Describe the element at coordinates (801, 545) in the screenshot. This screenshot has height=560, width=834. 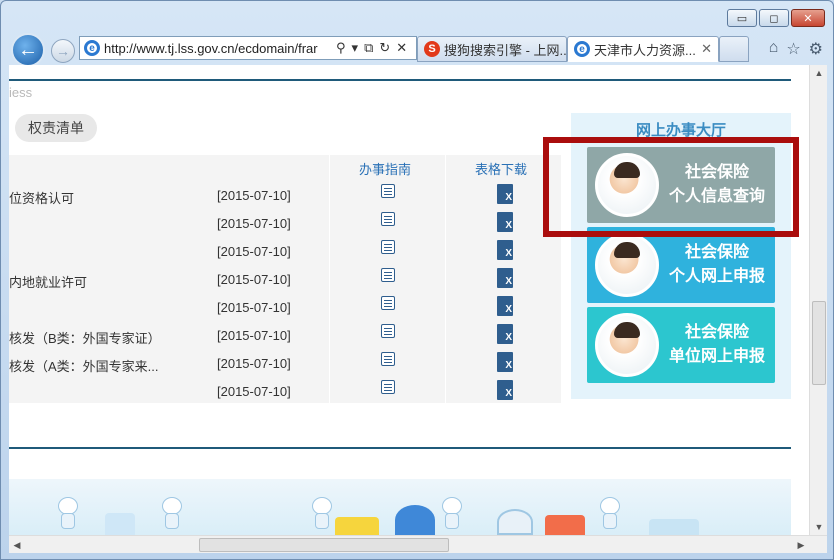
I see `scroll-right-icon: ▶` at that location.